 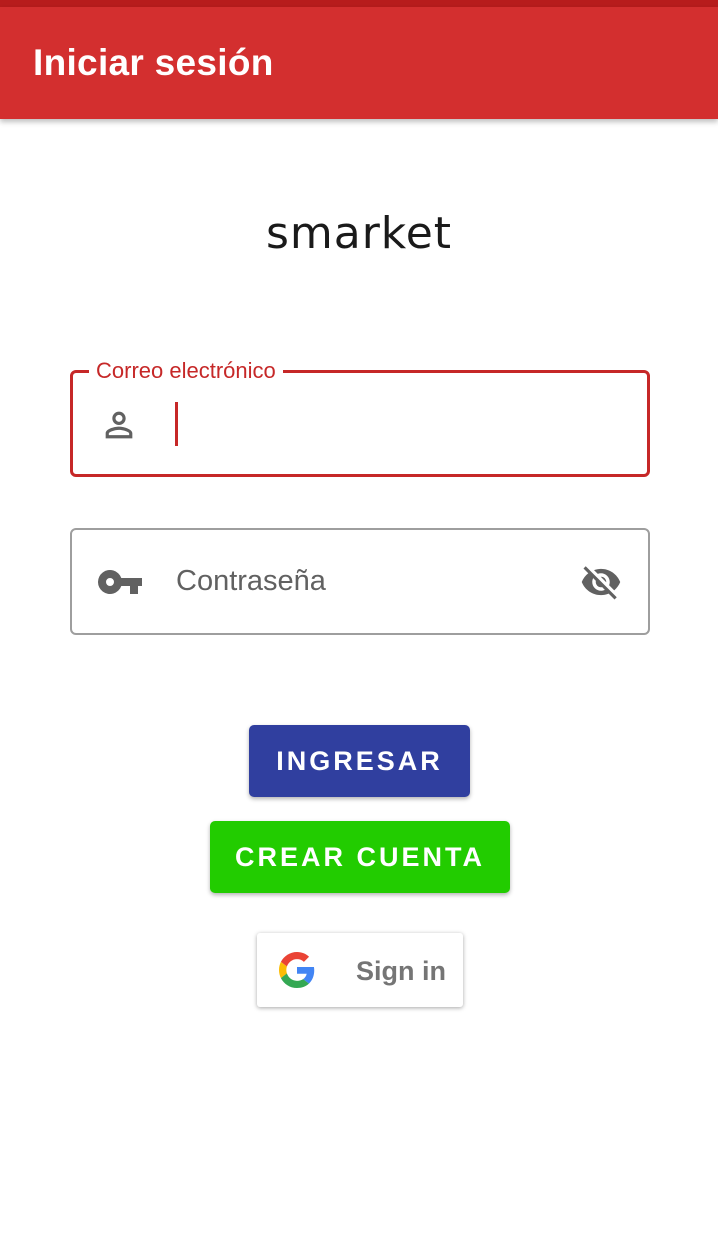 What do you see at coordinates (119, 427) in the screenshot?
I see `person-icon` at bounding box center [119, 427].